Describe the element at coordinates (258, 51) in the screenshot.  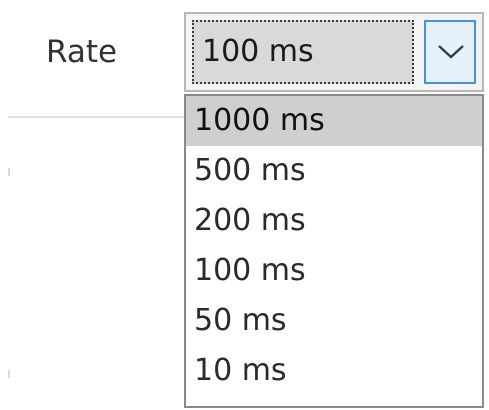
I see `rate-selected-value: 100 ms` at that location.